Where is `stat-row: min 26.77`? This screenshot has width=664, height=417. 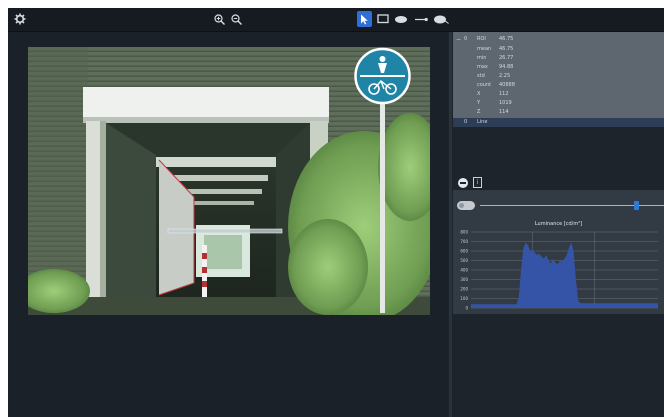 stat-row: min 26.77 is located at coordinates (558, 58).